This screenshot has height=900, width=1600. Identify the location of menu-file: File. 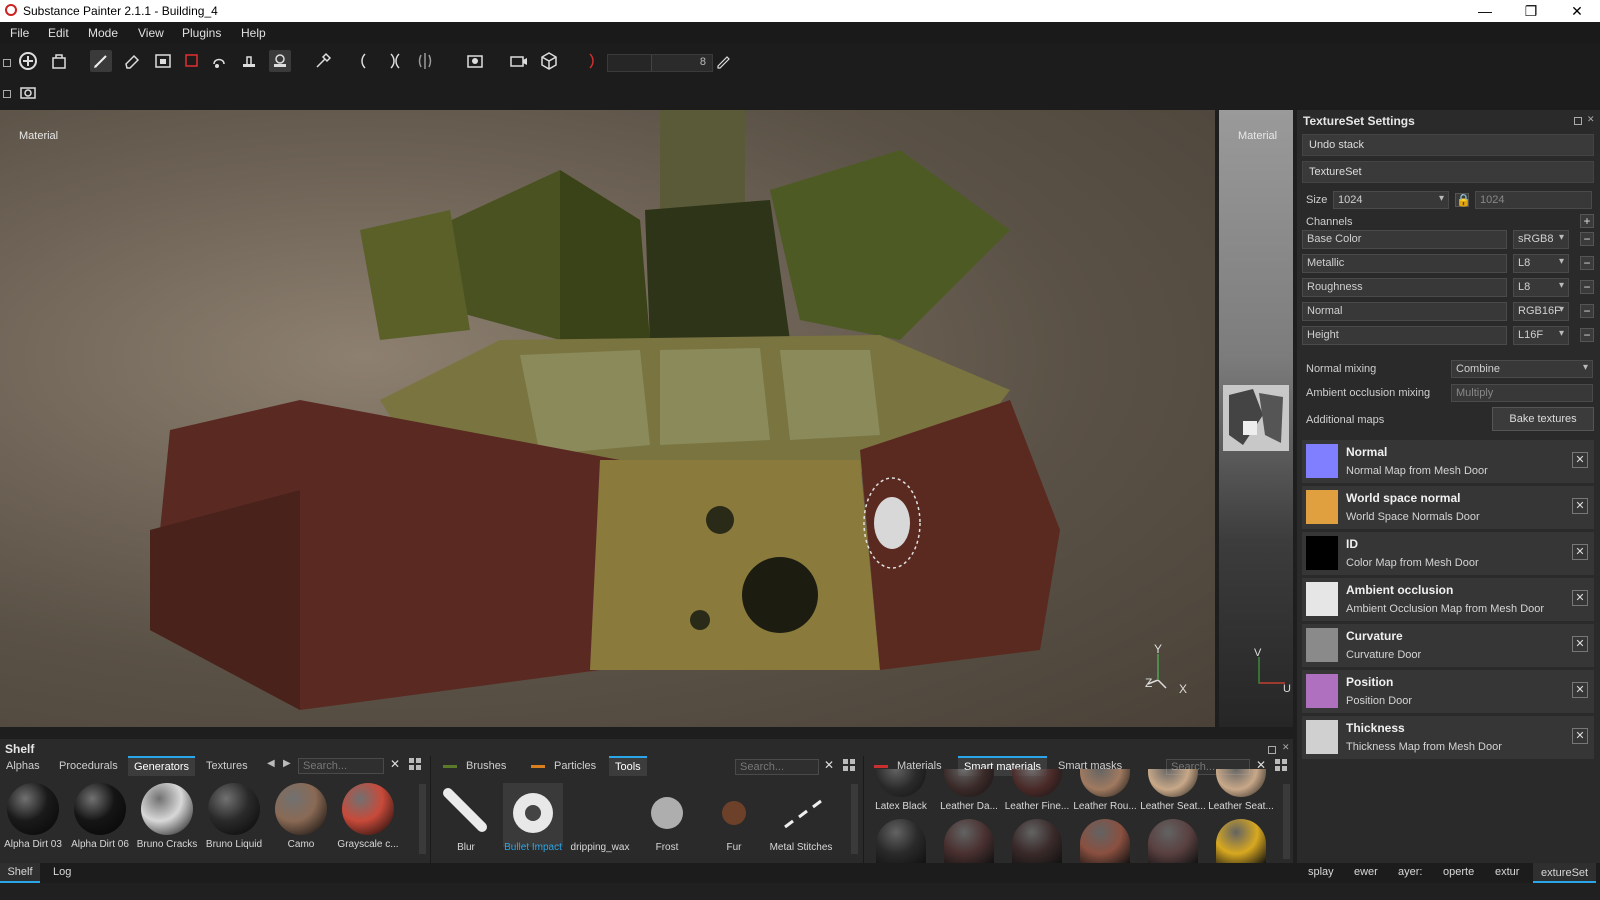
(19, 33).